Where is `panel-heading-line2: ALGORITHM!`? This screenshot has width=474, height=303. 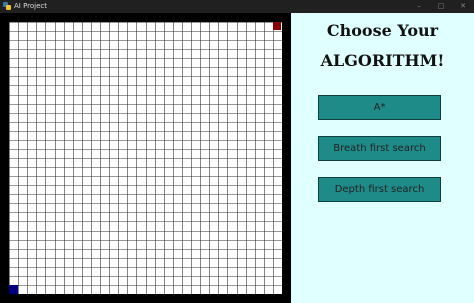
panel-heading-line2: ALGORITHM! is located at coordinates (382, 60).